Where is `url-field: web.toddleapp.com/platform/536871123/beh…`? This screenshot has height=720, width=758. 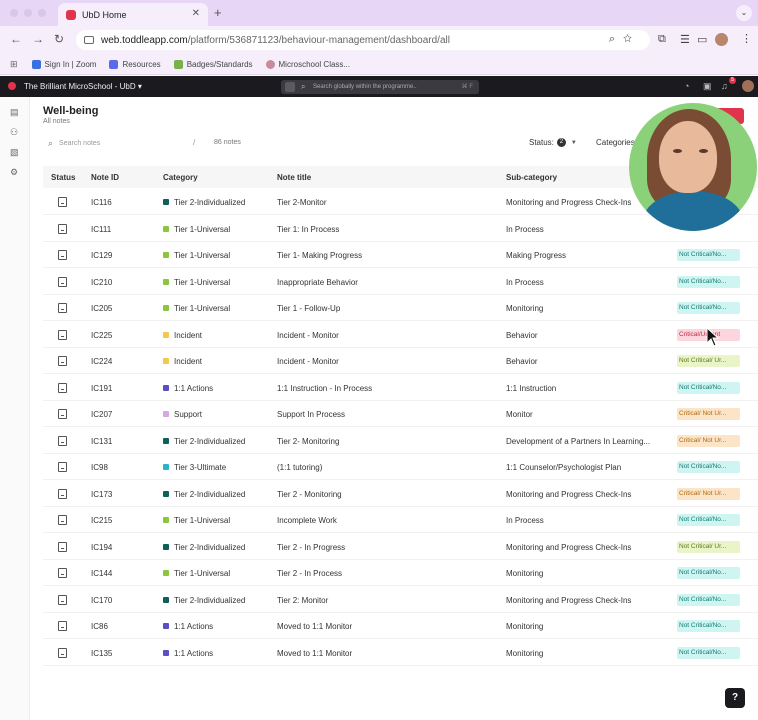 url-field: web.toddleapp.com/platform/536871123/beh… is located at coordinates (363, 40).